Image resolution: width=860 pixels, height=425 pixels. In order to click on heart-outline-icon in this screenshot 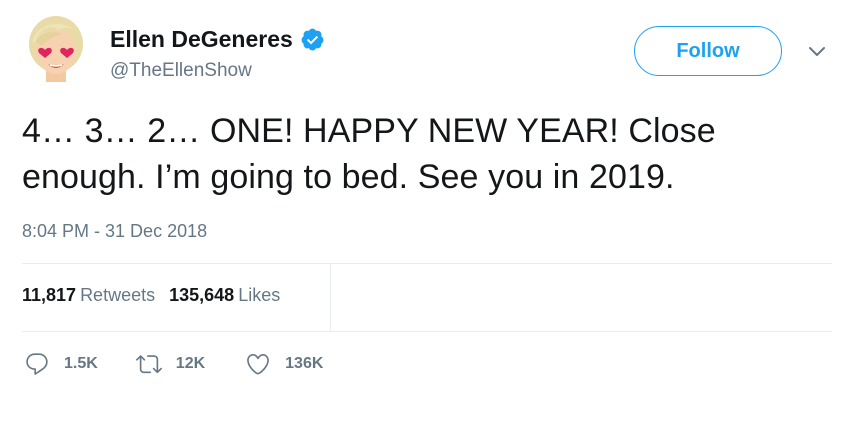, I will do `click(258, 364)`.